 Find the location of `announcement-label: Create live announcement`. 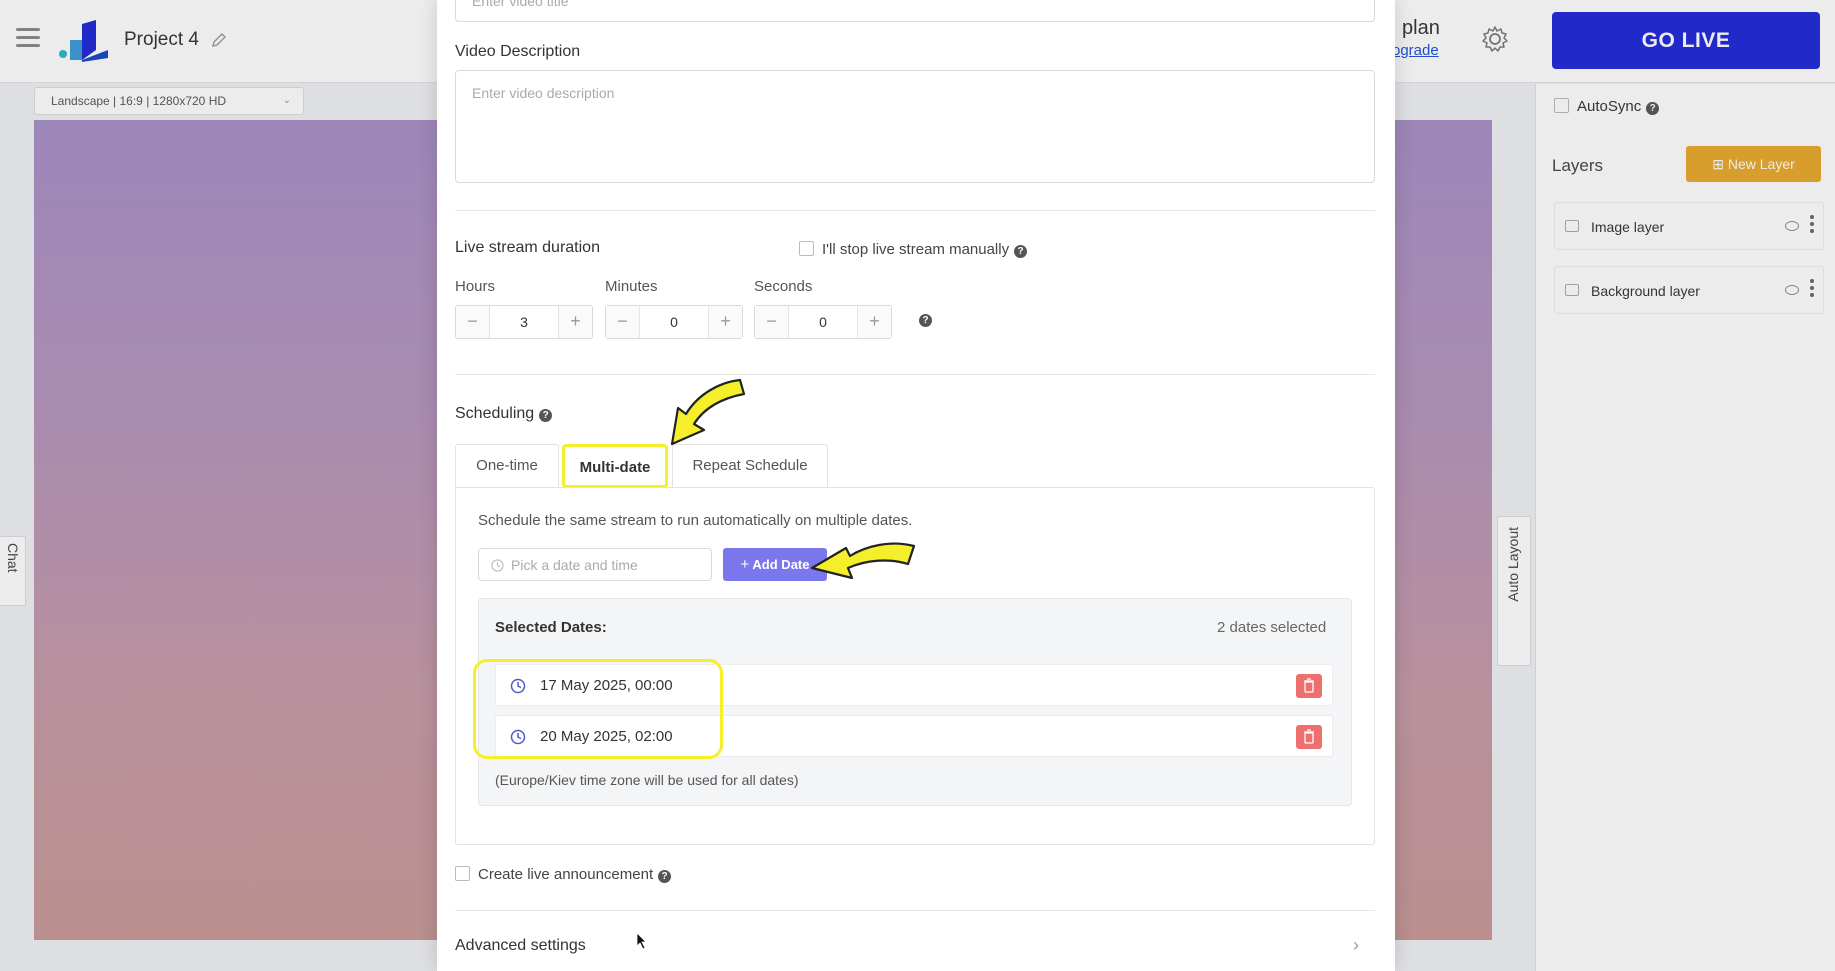

announcement-label: Create live announcement is located at coordinates (566, 874).